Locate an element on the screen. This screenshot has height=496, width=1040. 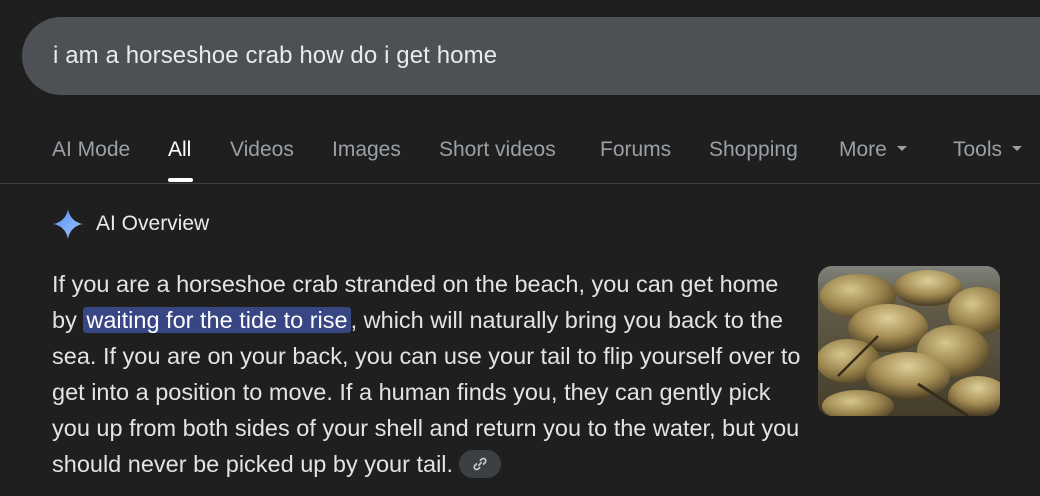
tab-tools-label: Tools is located at coordinates (978, 149).